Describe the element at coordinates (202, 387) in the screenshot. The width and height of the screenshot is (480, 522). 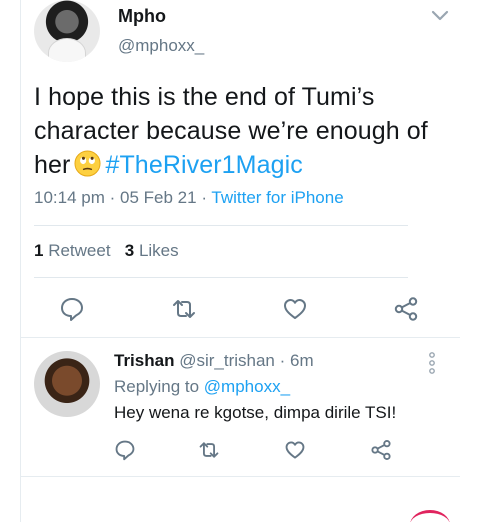
I see `replying-to: Replying to @mphoxx_` at that location.